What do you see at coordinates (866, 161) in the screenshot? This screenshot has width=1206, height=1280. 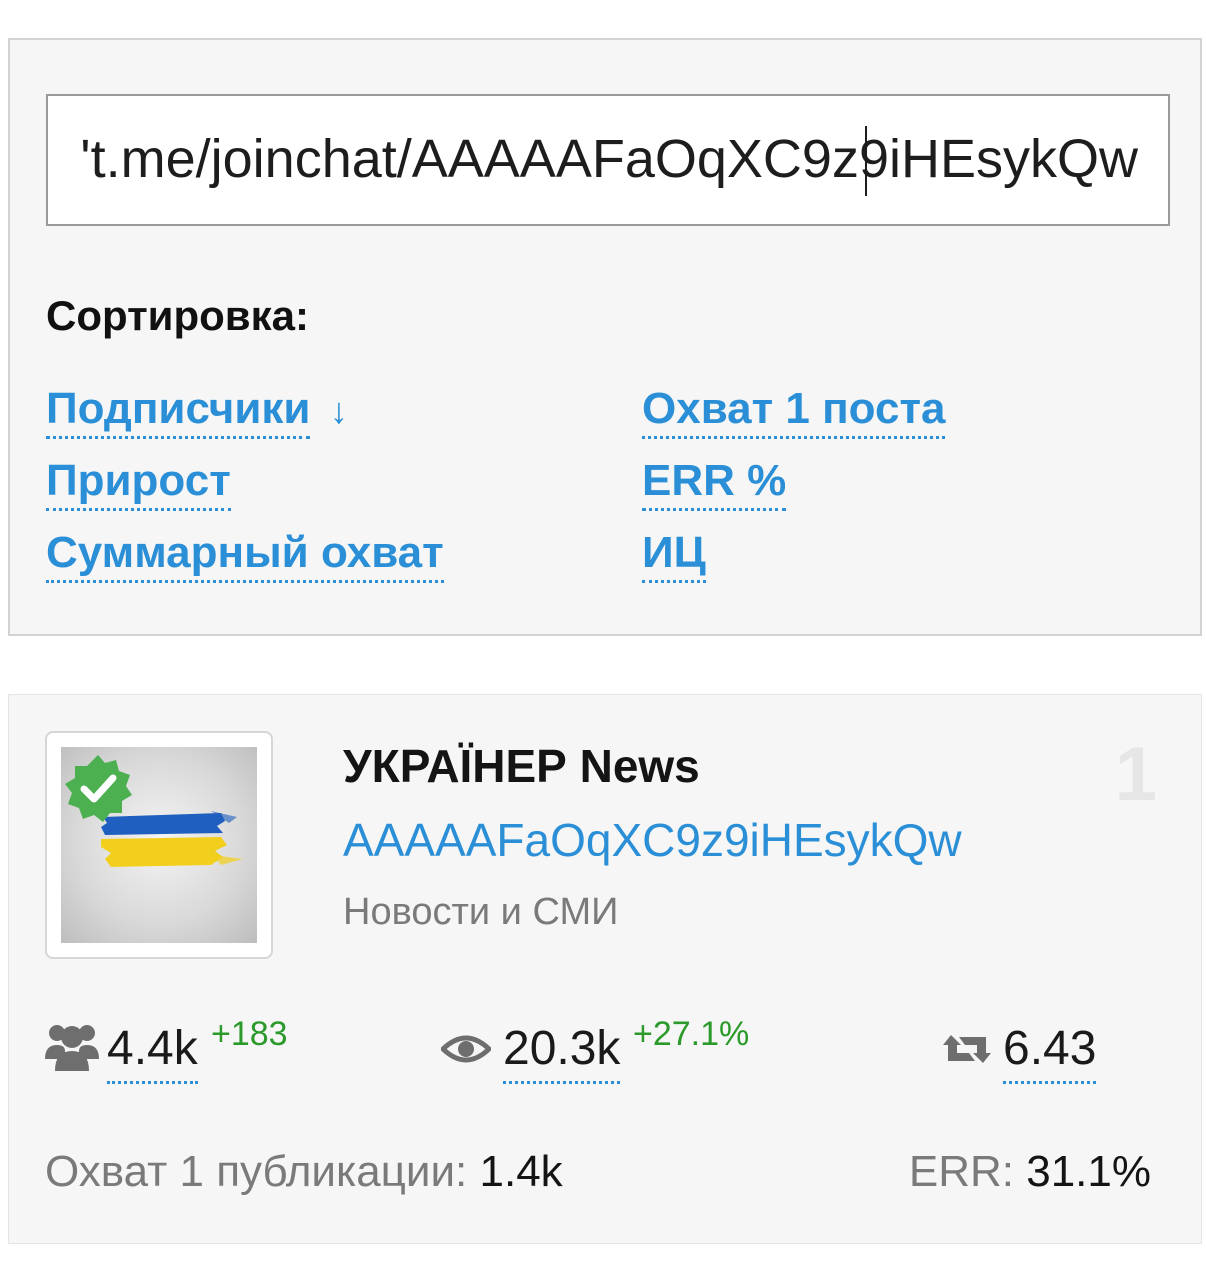 I see `text-caret` at bounding box center [866, 161].